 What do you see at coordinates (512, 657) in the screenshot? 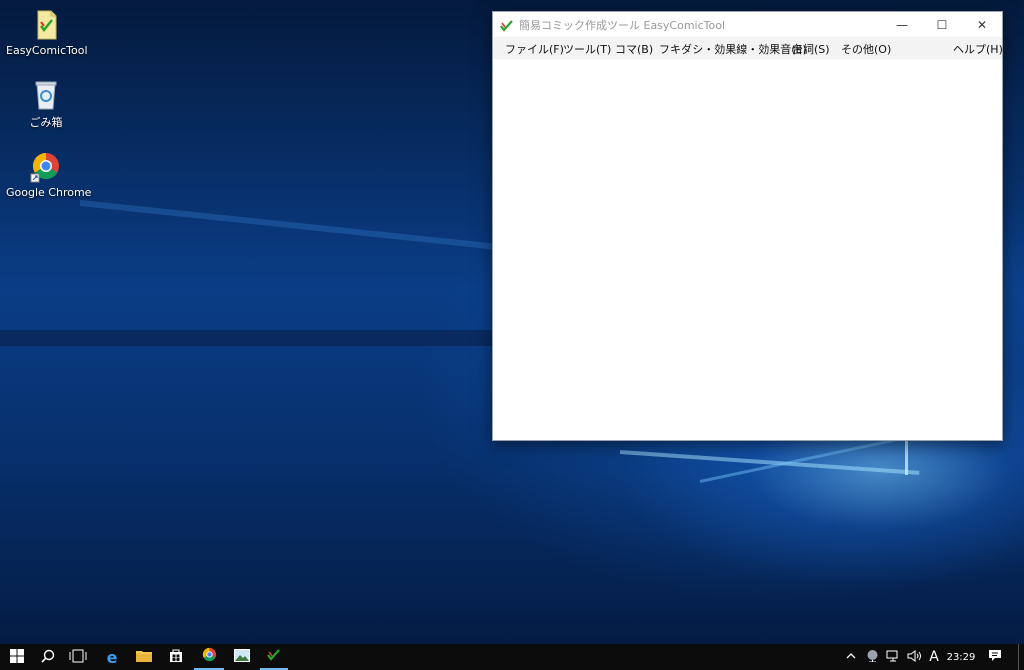
I see `taskbar: e A 23:29` at bounding box center [512, 657].